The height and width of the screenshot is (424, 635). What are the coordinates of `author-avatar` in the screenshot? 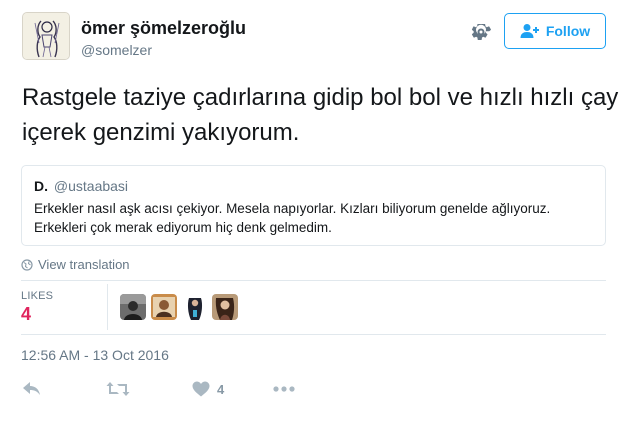 It's located at (46, 36).